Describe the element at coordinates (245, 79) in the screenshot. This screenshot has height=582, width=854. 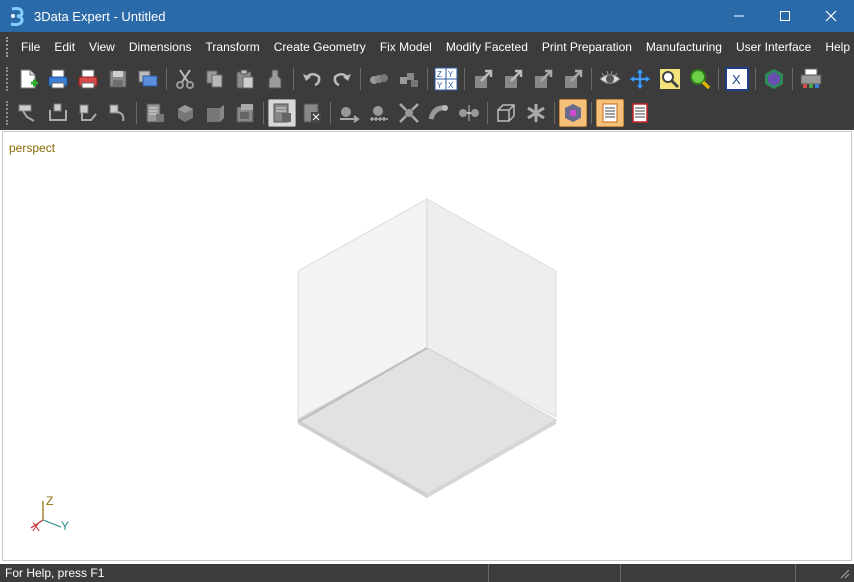
I see `paste-button` at that location.